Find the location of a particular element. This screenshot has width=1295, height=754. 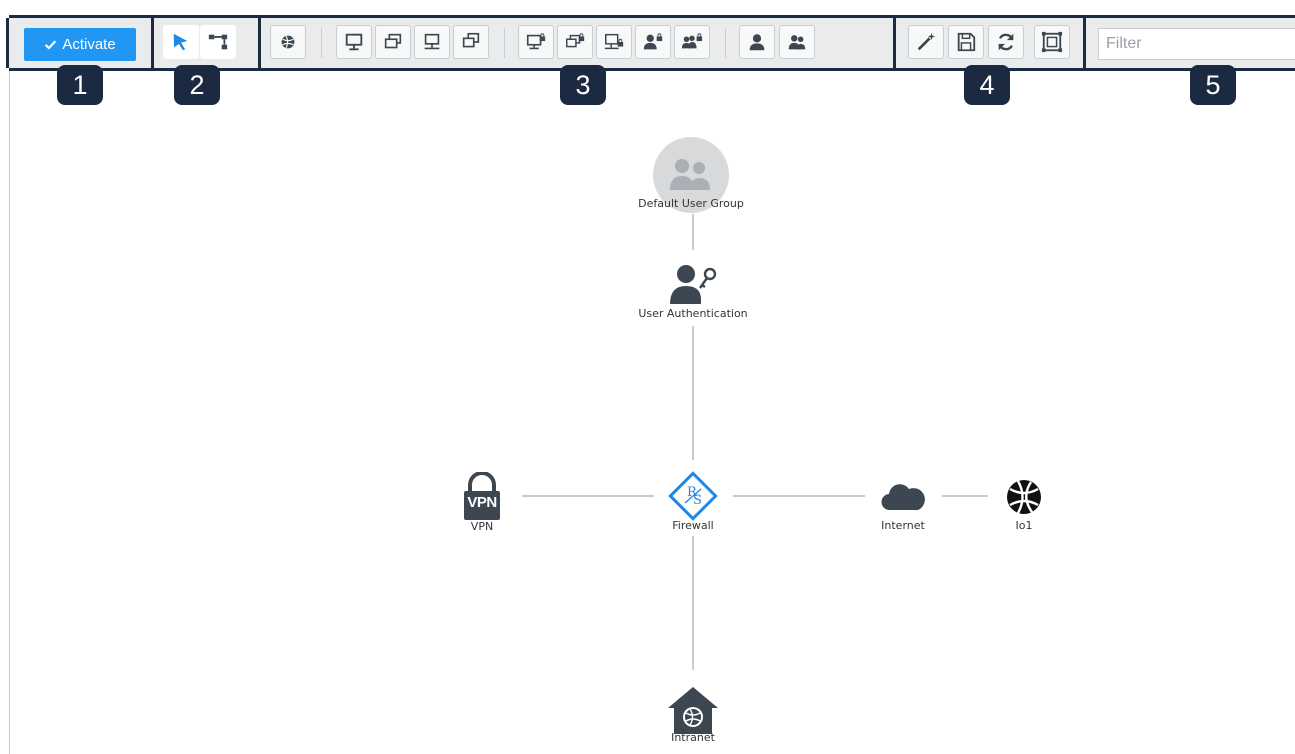

activate-button: Activate is located at coordinates (80, 44).